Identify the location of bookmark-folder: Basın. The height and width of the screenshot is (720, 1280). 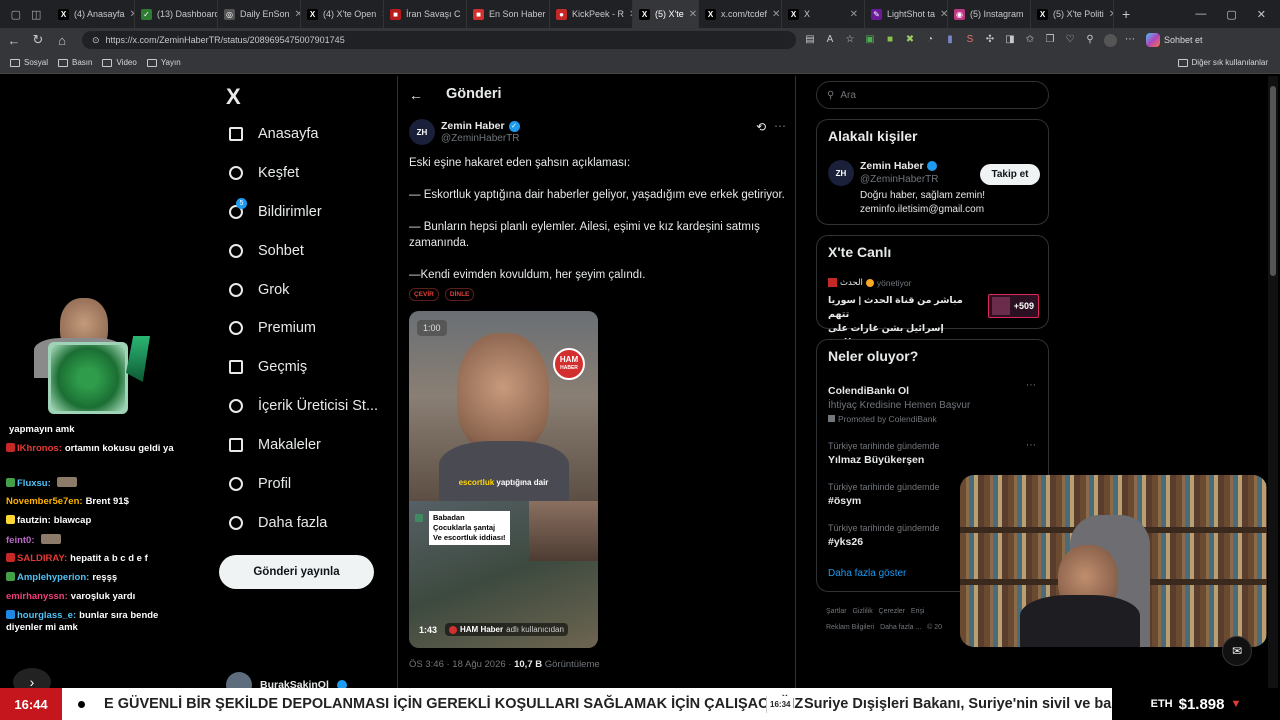
(75, 62).